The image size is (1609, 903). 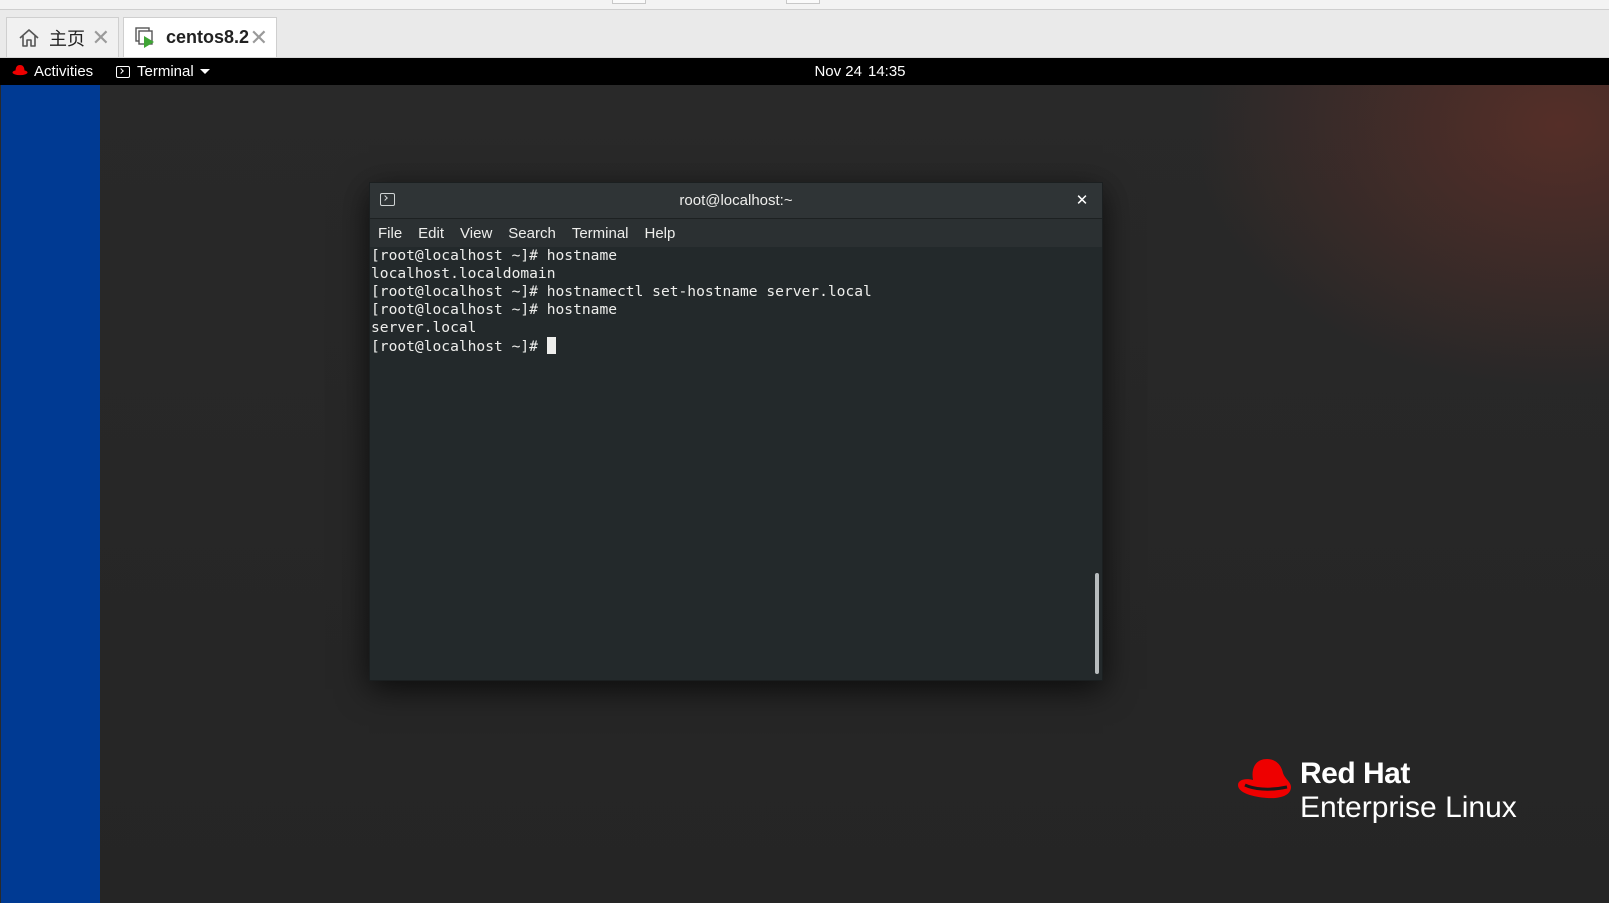 What do you see at coordinates (1408, 807) in the screenshot?
I see `logo-line2: Enterprise Linux` at bounding box center [1408, 807].